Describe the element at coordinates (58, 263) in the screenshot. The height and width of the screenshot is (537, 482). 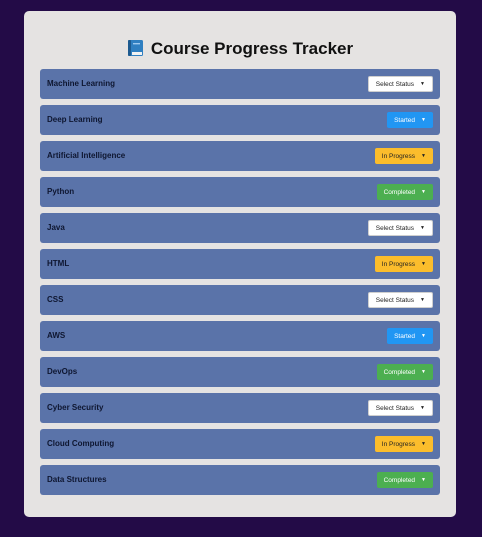
I see `course-name: HTML` at that location.